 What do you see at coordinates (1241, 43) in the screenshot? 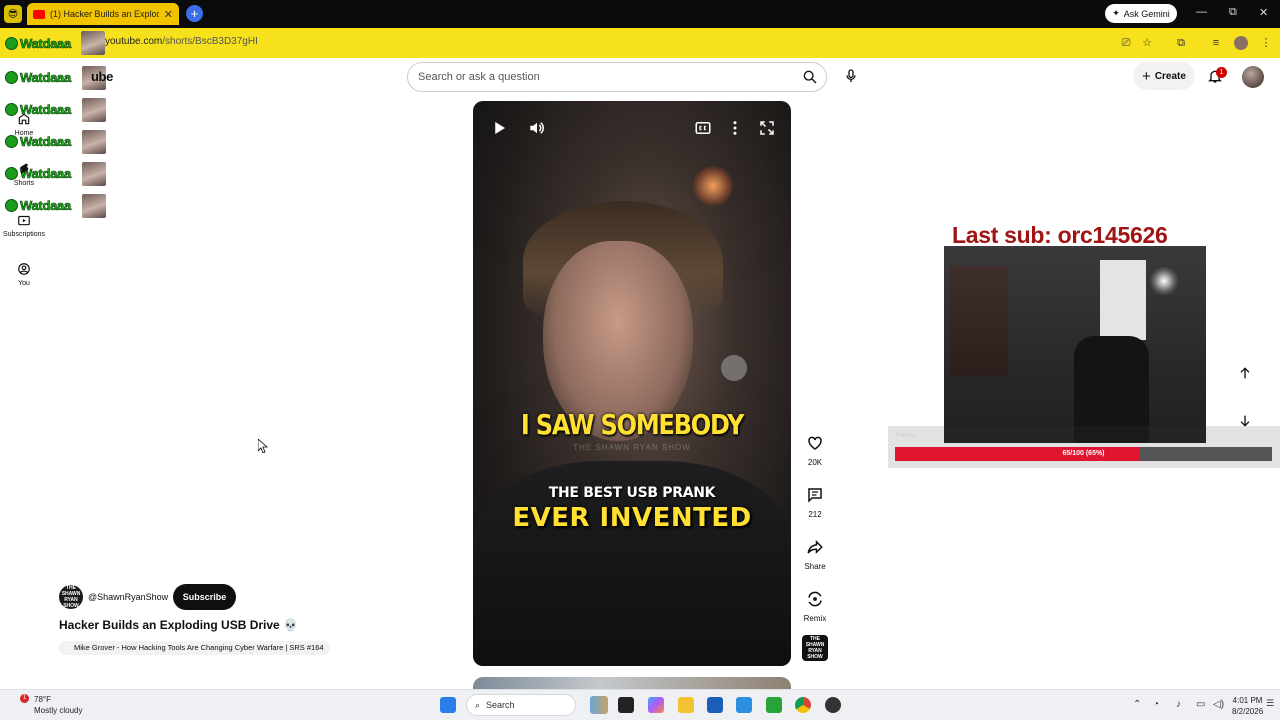
I see `profile-avatar-icon` at bounding box center [1241, 43].